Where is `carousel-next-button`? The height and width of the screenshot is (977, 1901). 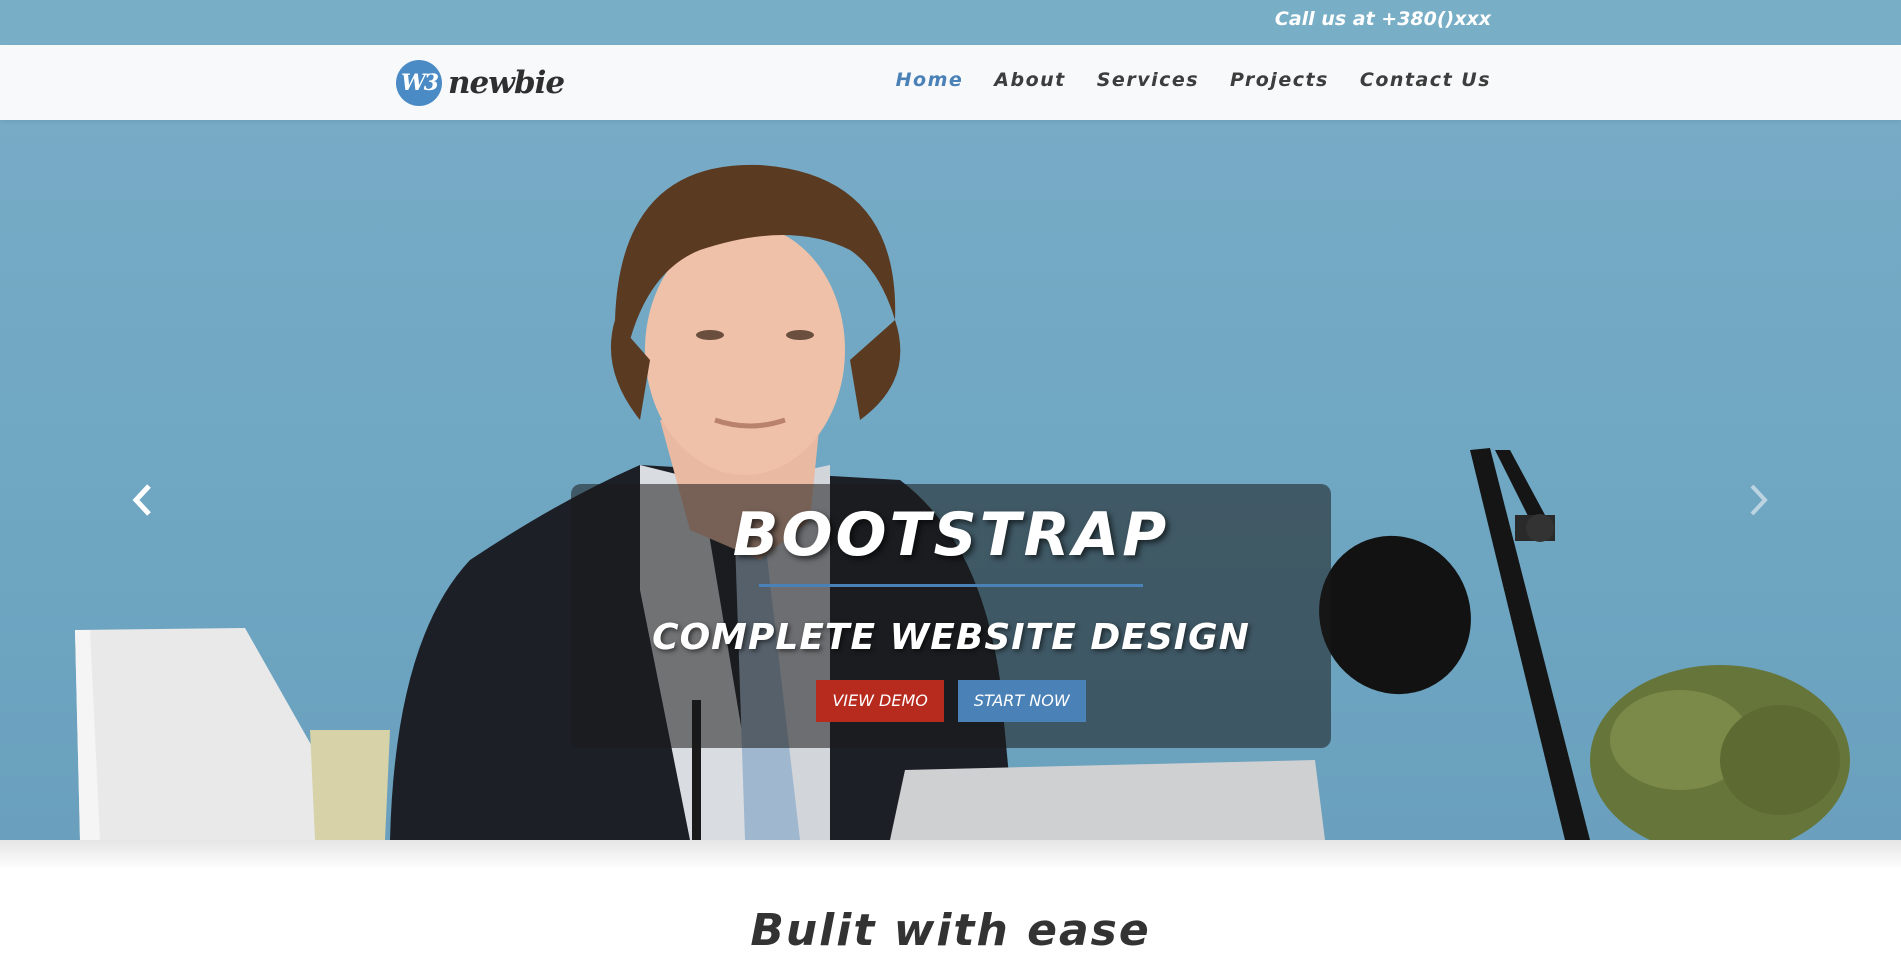
carousel-next-button is located at coordinates (1759, 500).